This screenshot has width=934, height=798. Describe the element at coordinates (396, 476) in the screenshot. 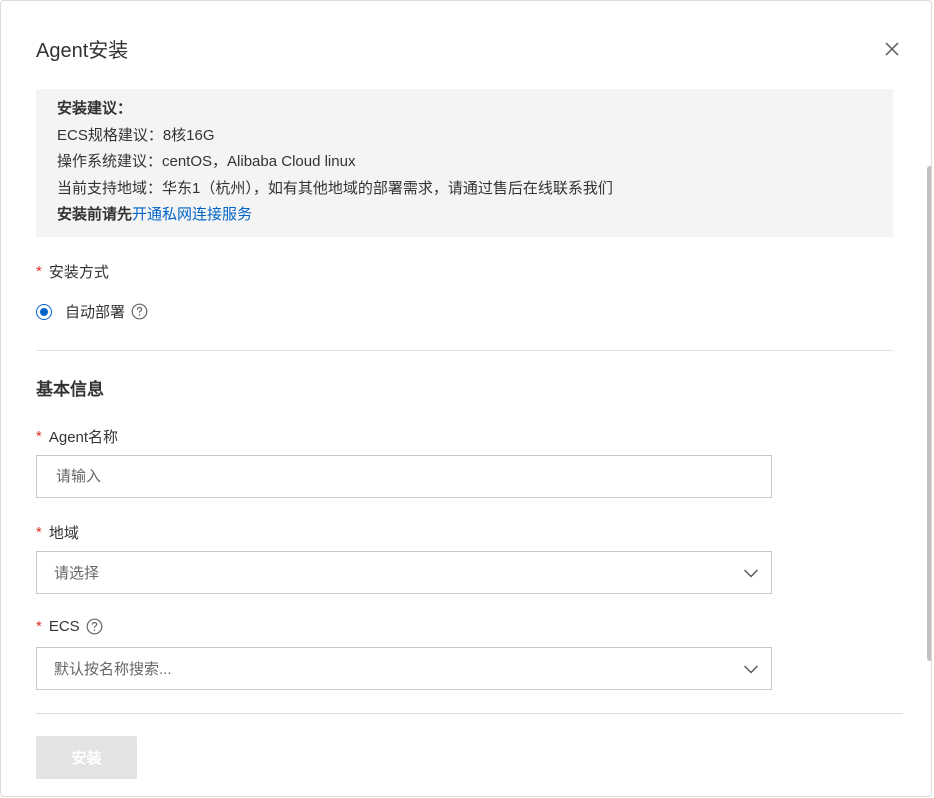

I see `agent-name-input` at that location.